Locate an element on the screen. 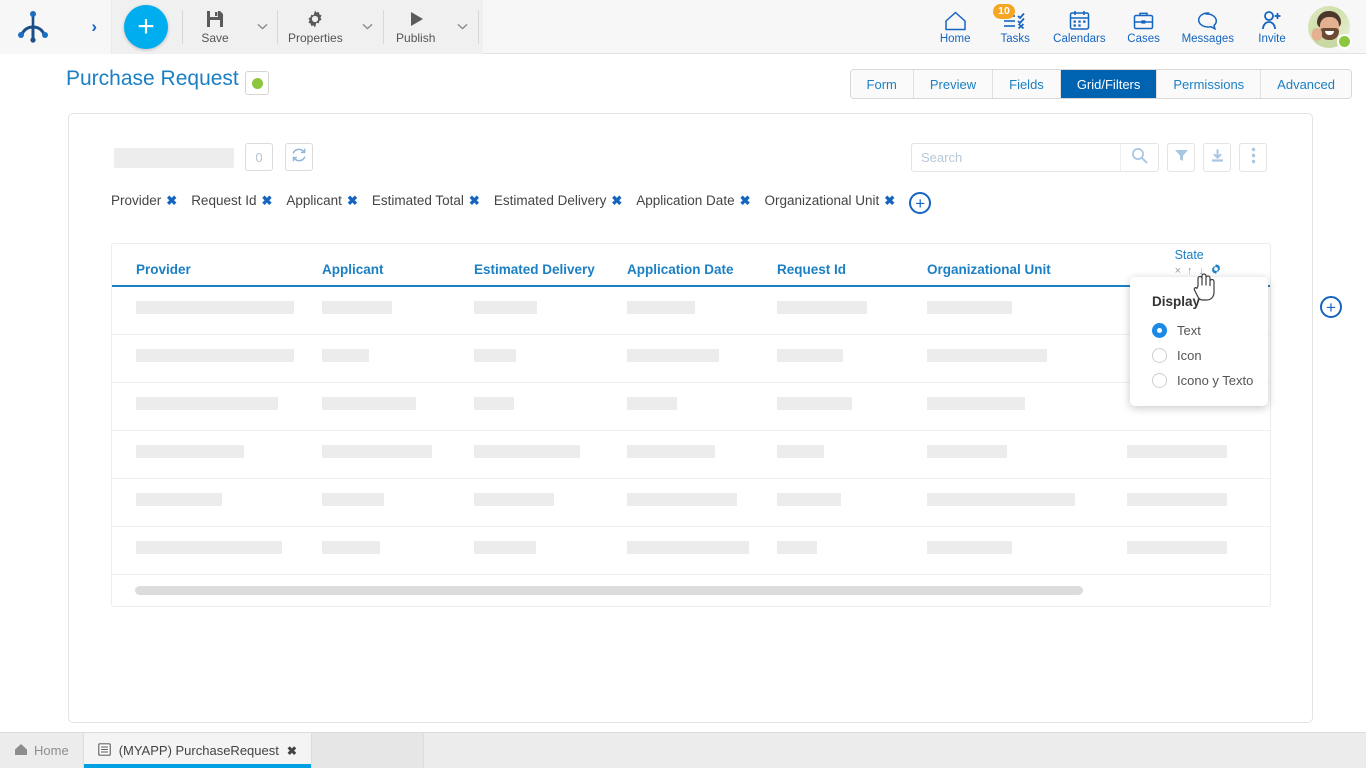 This screenshot has height=768, width=1366. status-dot is located at coordinates (257, 83).